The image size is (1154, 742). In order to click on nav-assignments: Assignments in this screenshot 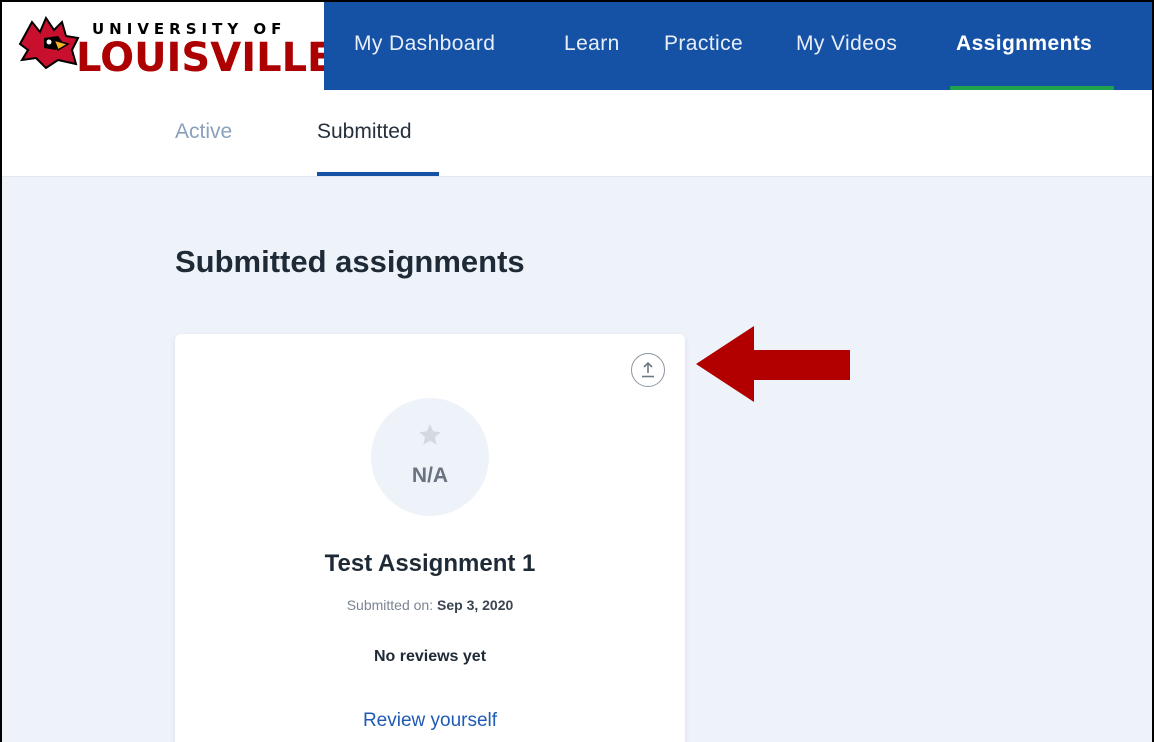, I will do `click(1024, 44)`.